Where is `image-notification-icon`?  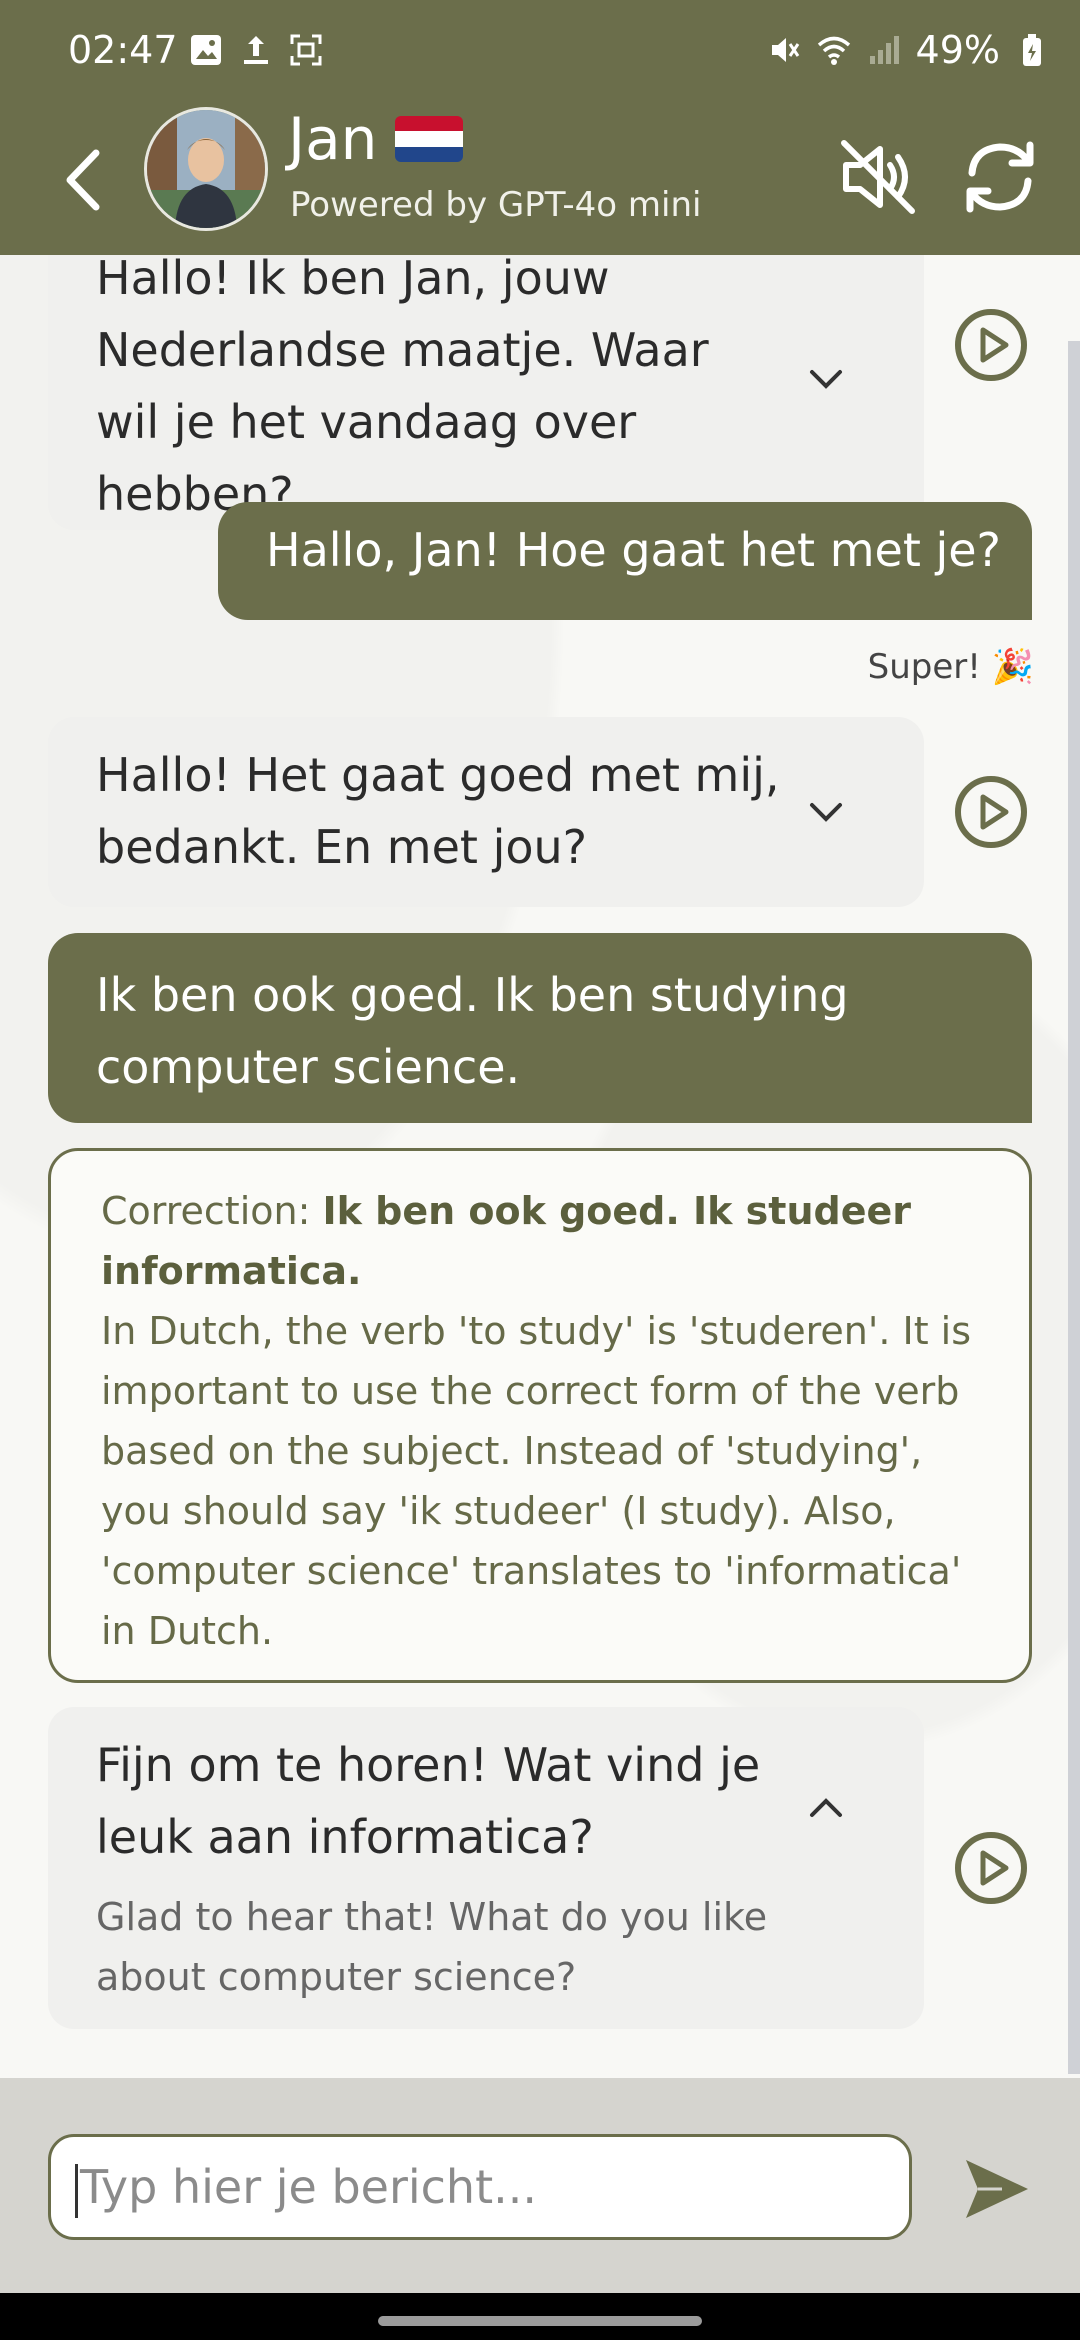
image-notification-icon is located at coordinates (206, 50).